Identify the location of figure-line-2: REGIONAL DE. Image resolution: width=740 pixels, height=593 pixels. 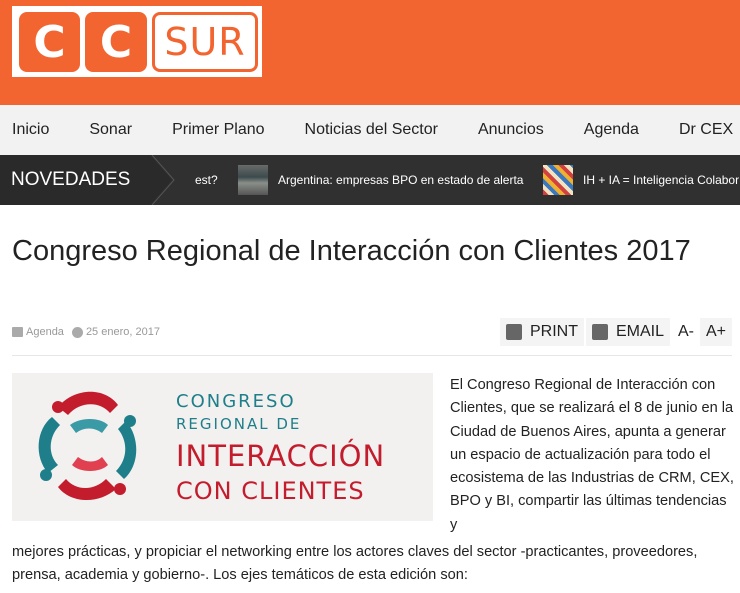
(239, 424).